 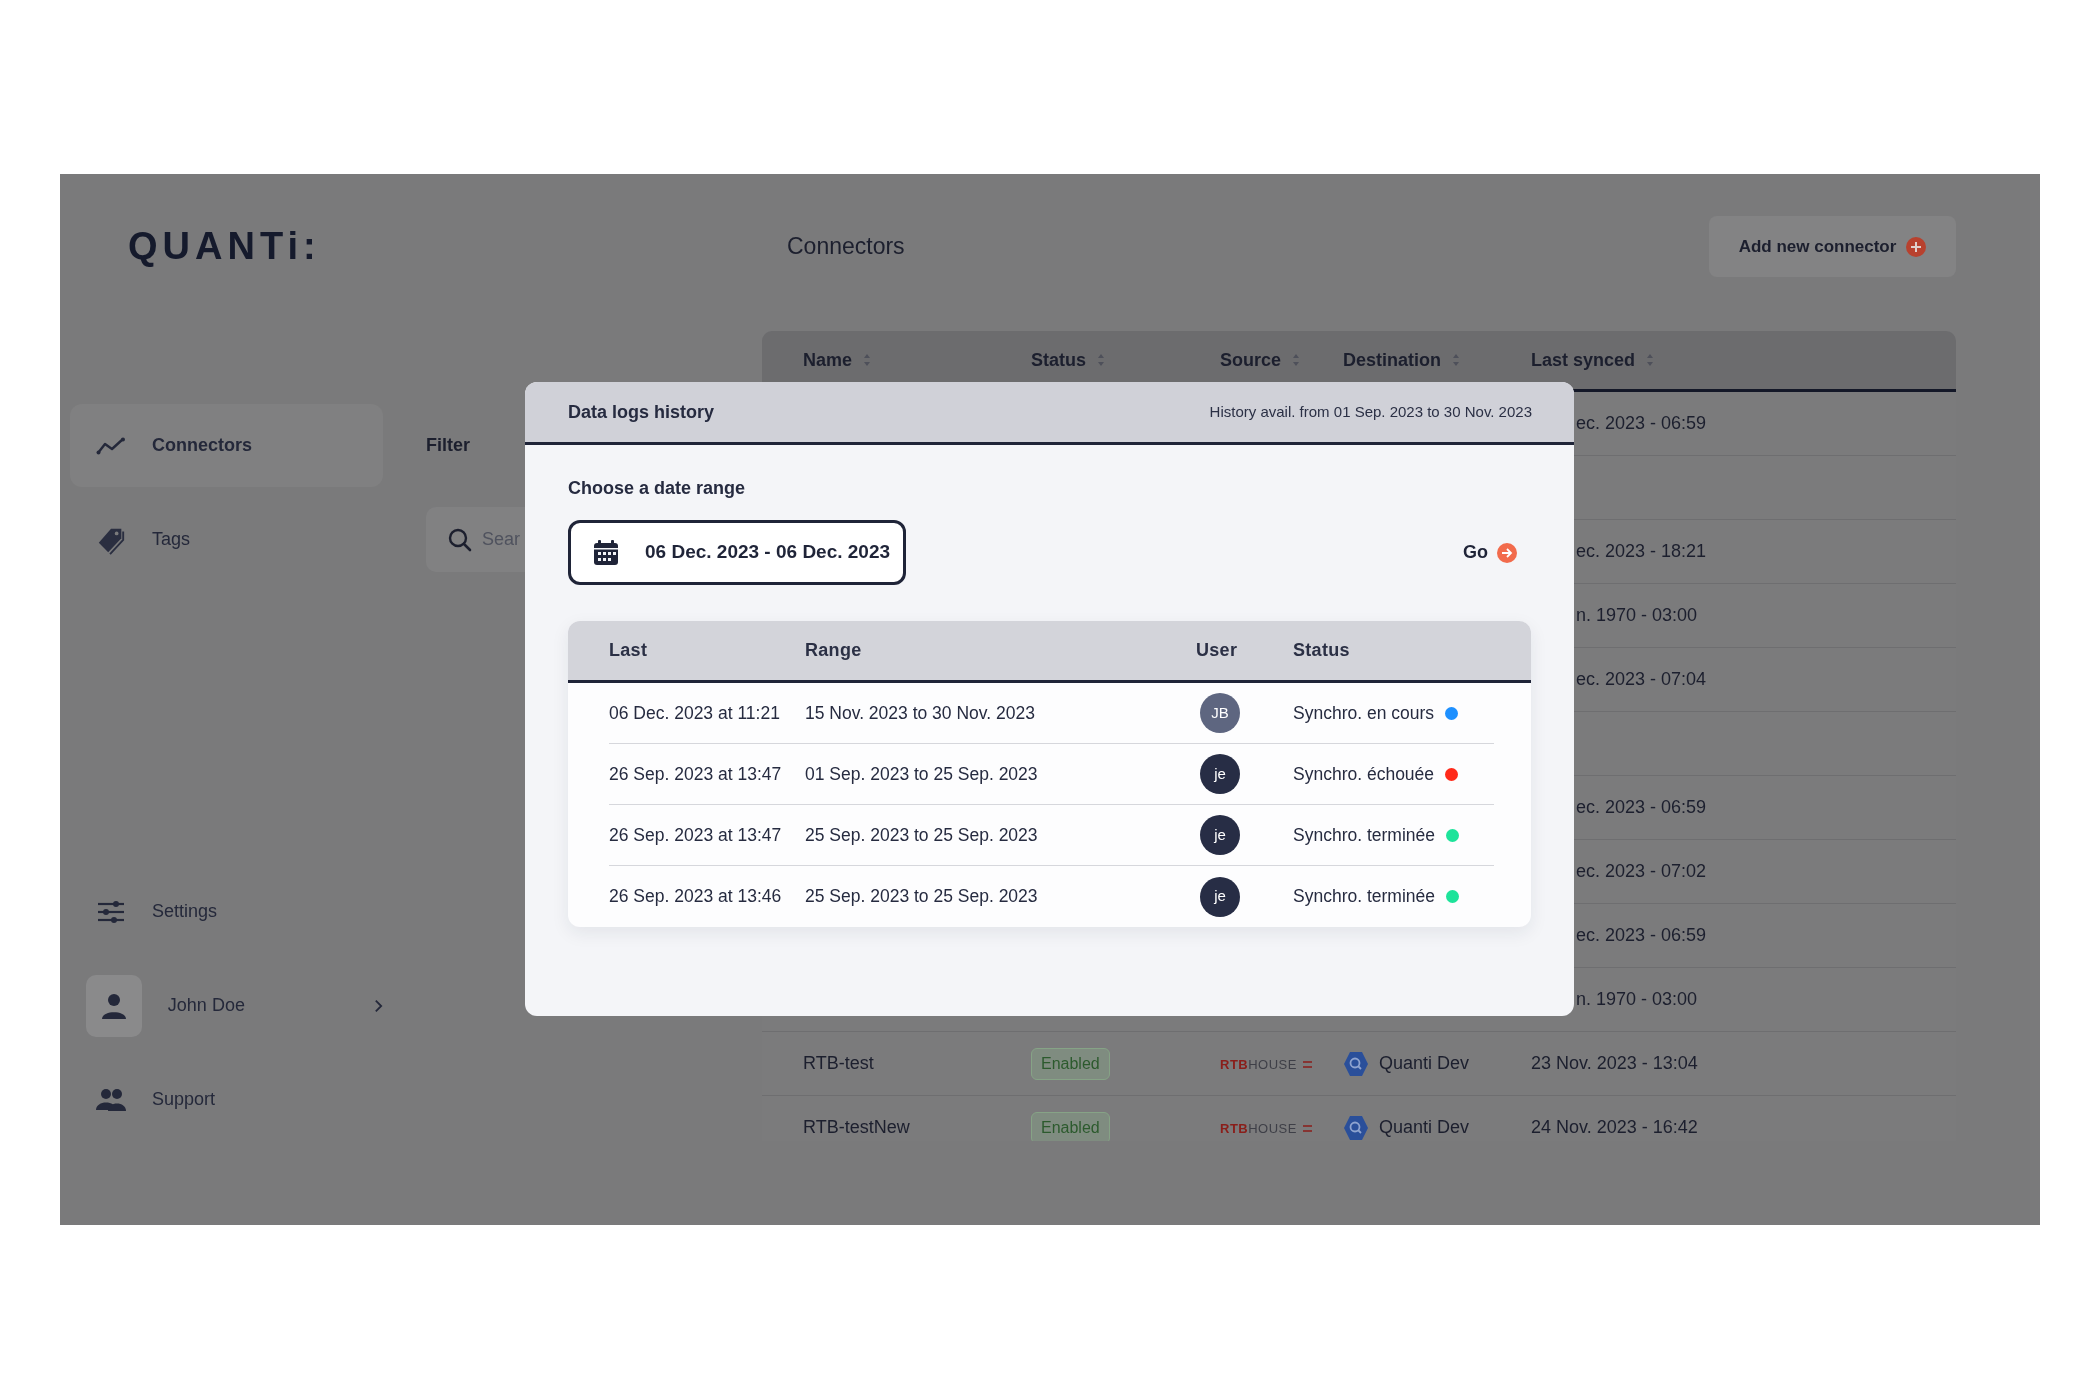 I want to click on page-title: Connectors, so click(x=846, y=247).